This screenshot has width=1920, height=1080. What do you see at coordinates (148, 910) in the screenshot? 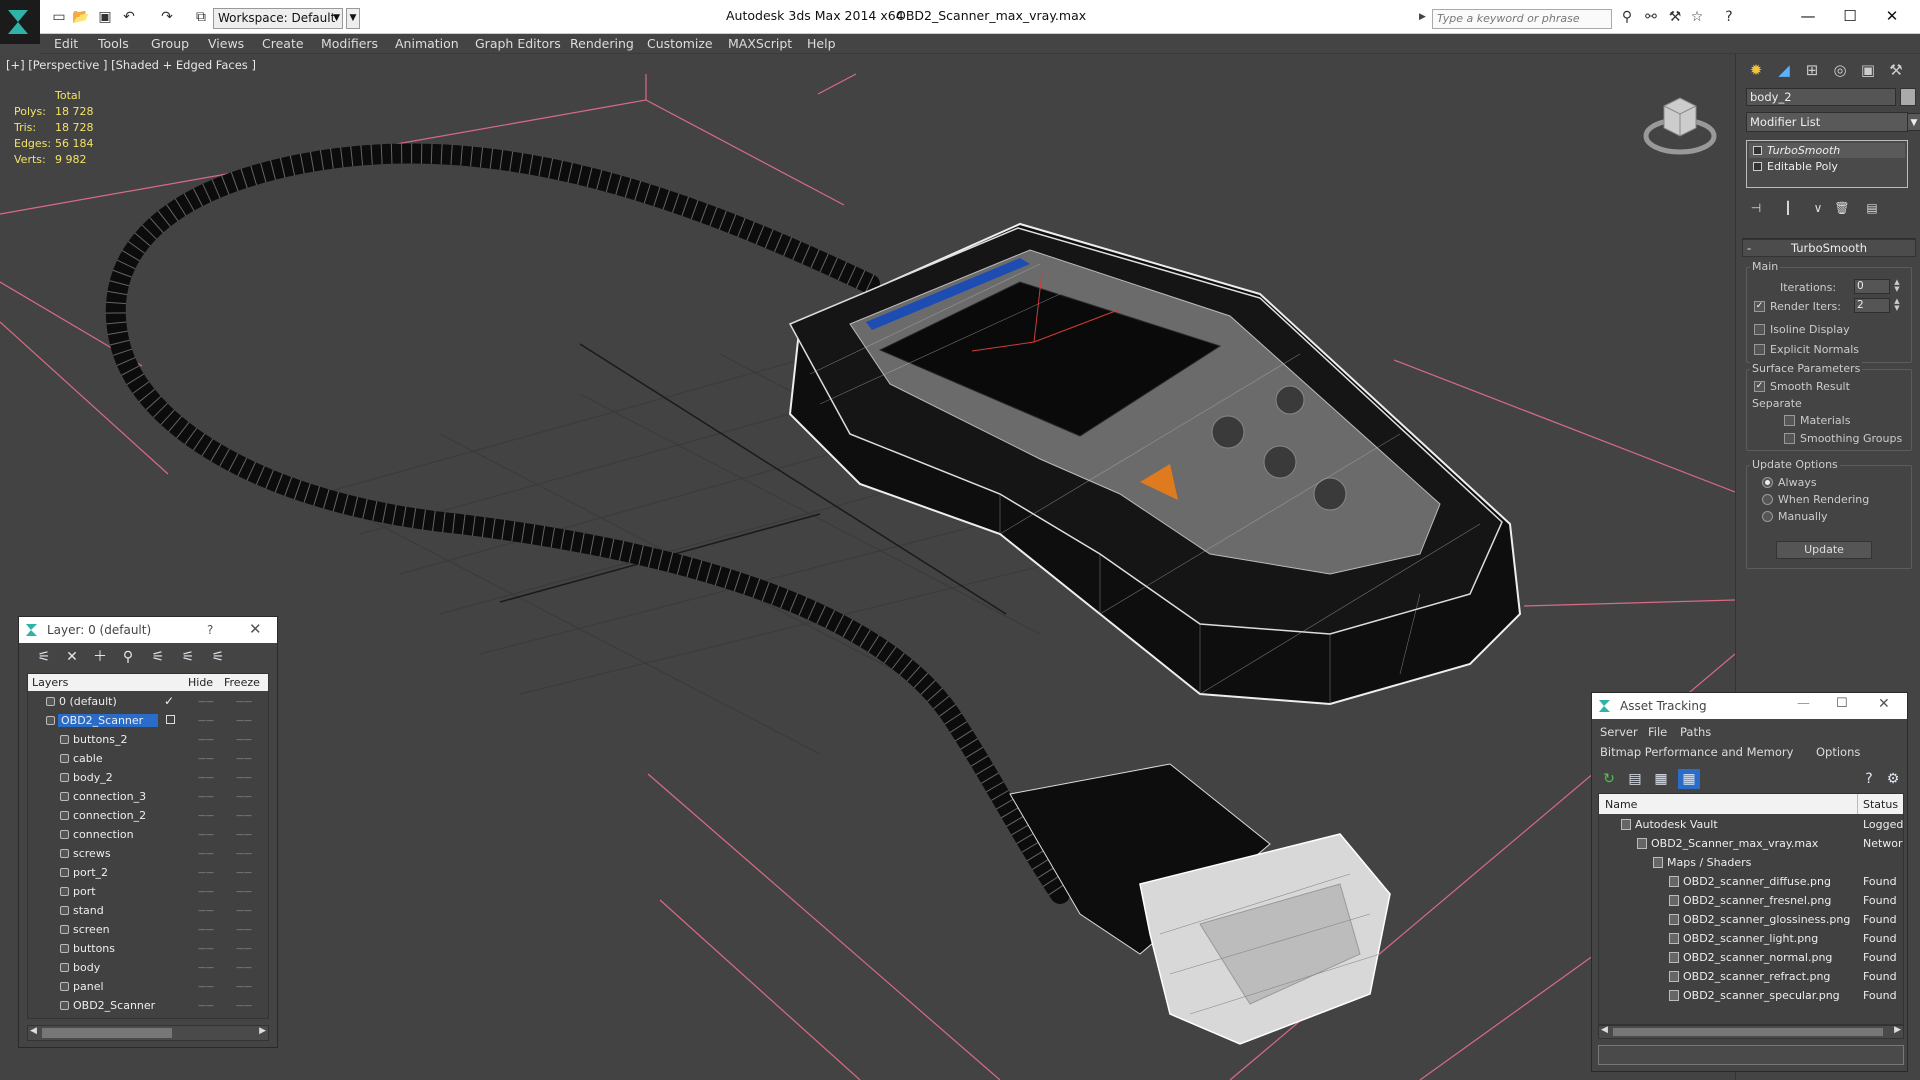
I see `layer-row: stand —— ——` at bounding box center [148, 910].